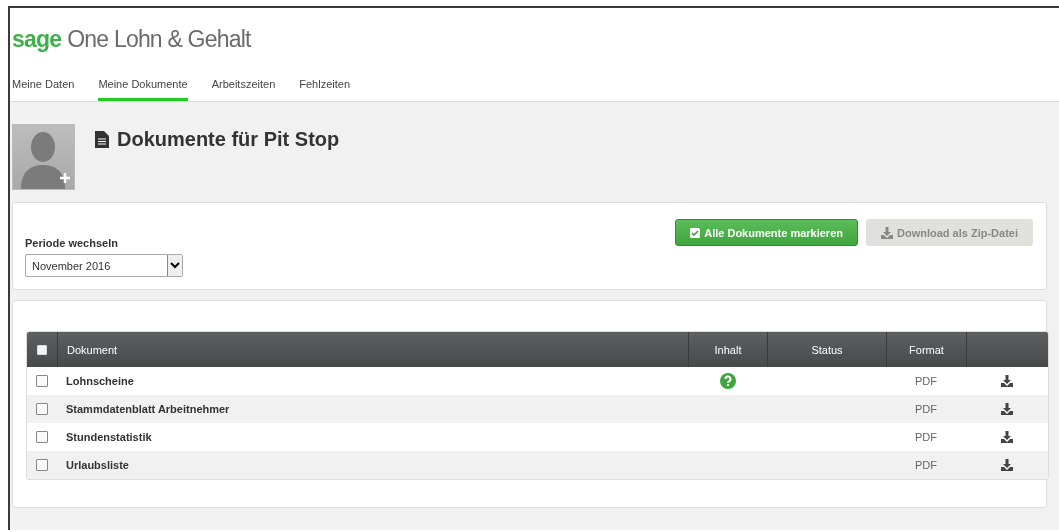 This screenshot has height=532, width=1059. Describe the element at coordinates (728, 349) in the screenshot. I see `column-header: Inhalt` at that location.